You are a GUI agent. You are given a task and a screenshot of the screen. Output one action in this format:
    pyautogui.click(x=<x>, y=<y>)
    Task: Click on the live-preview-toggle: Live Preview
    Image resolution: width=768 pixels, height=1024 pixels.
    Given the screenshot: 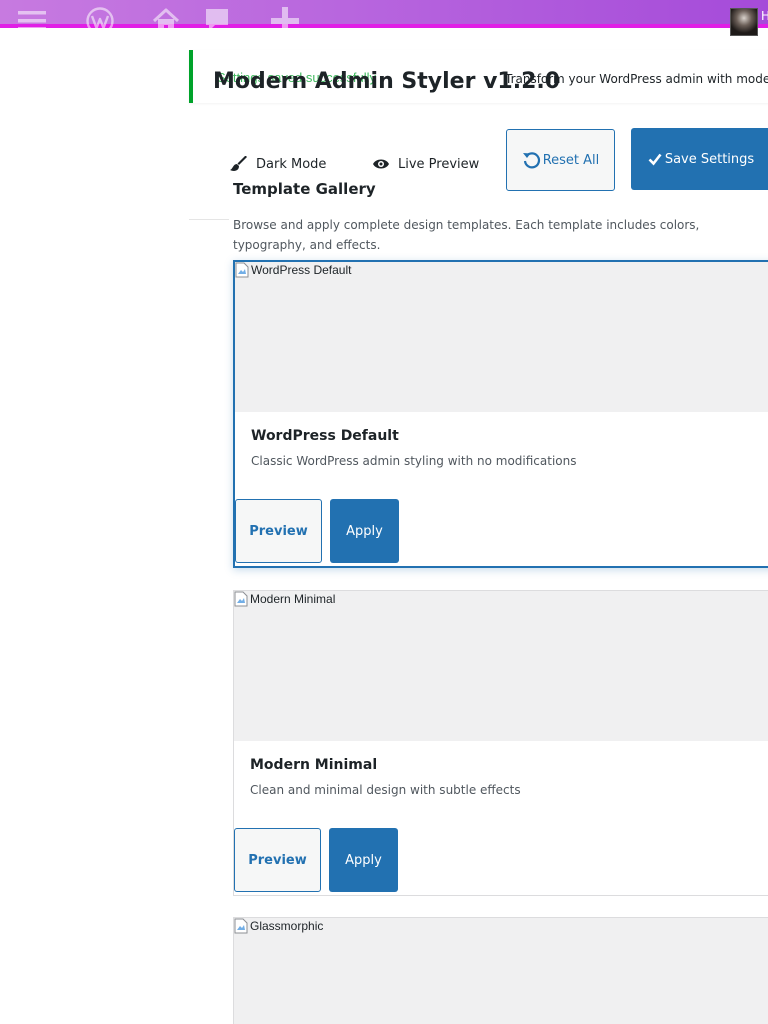 What is the action you would take?
    pyautogui.click(x=425, y=164)
    